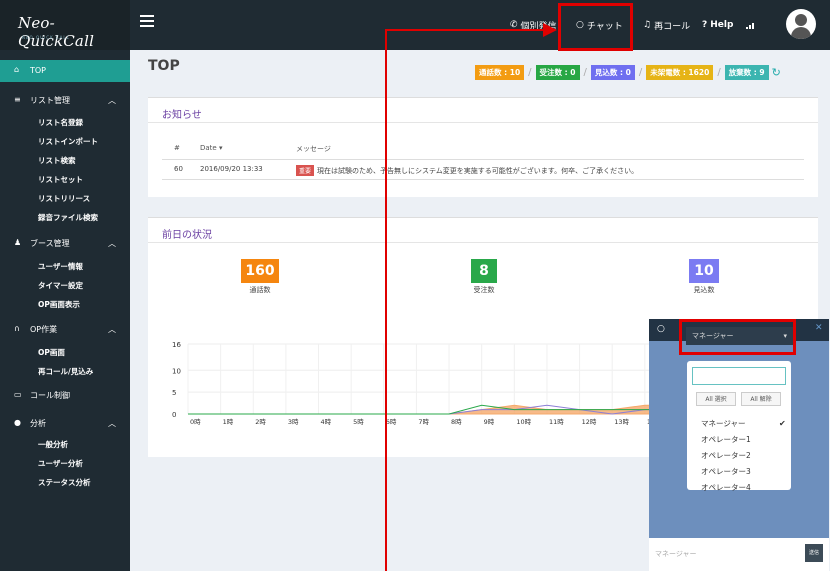  I want to click on sidebar-group-op-work: ∩ OP作業 ︿, so click(65, 330).